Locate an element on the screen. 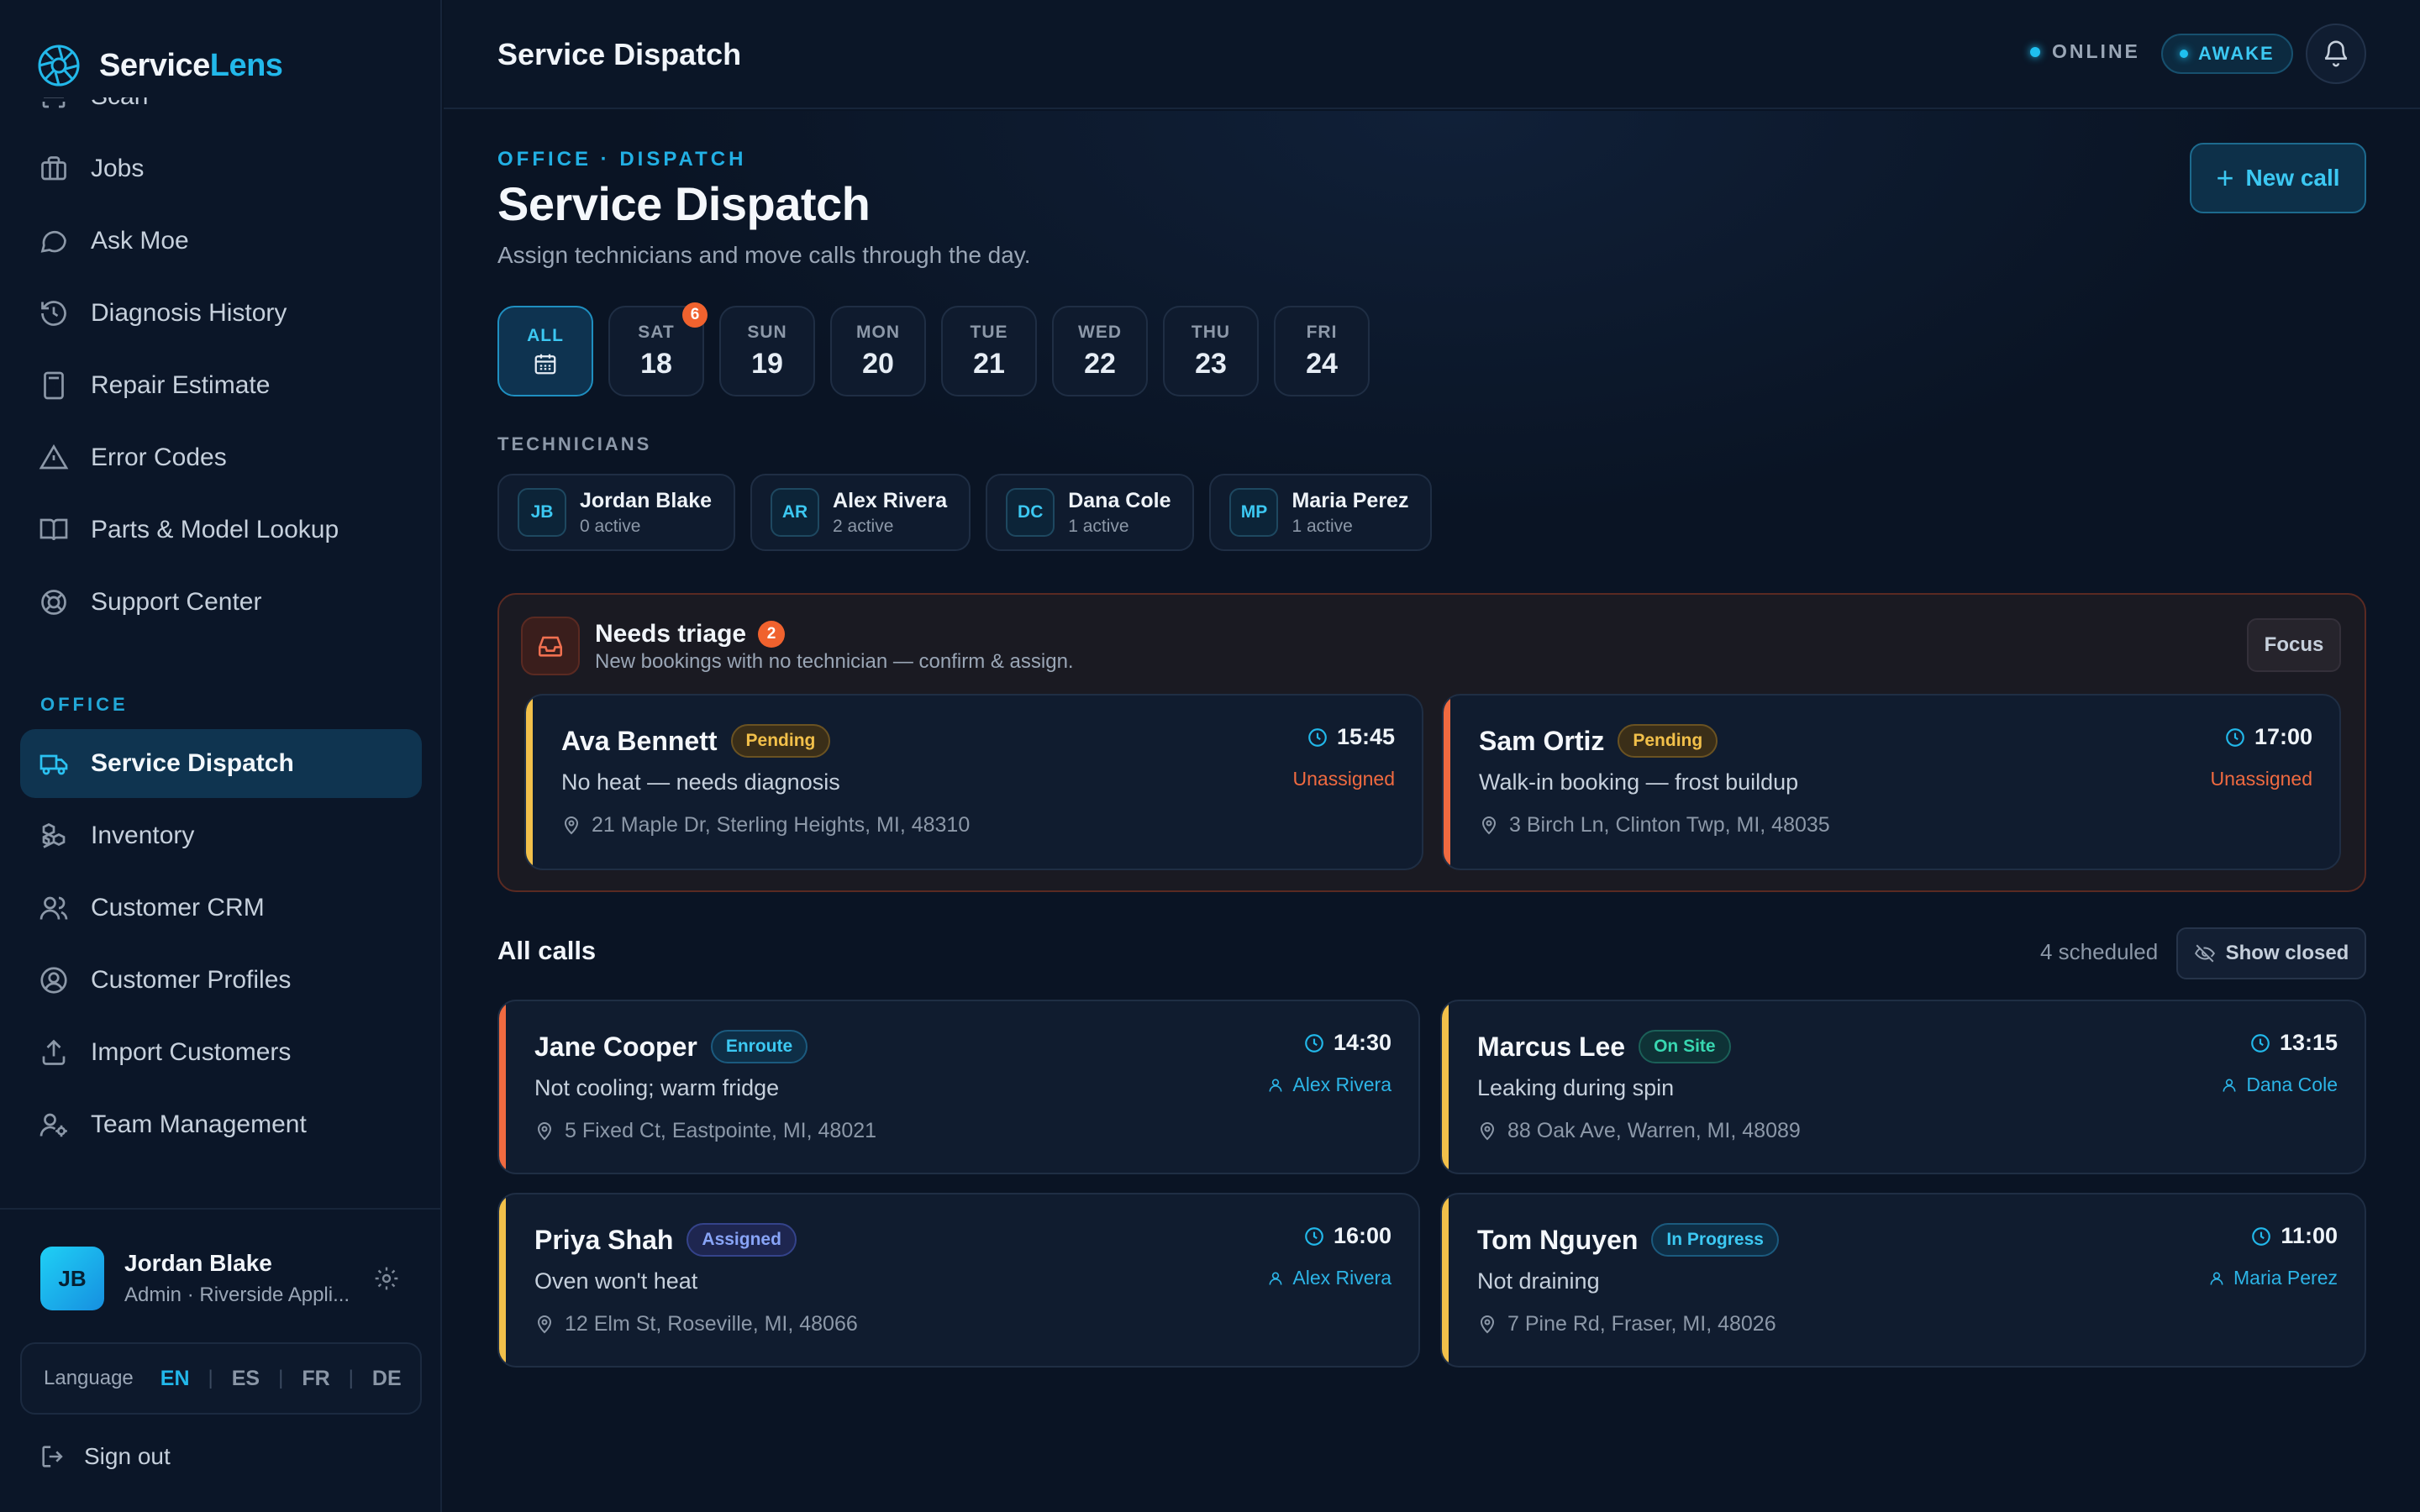 This screenshot has height=1512, width=2420. assignee-label: Dana Cole is located at coordinates (2279, 1085).